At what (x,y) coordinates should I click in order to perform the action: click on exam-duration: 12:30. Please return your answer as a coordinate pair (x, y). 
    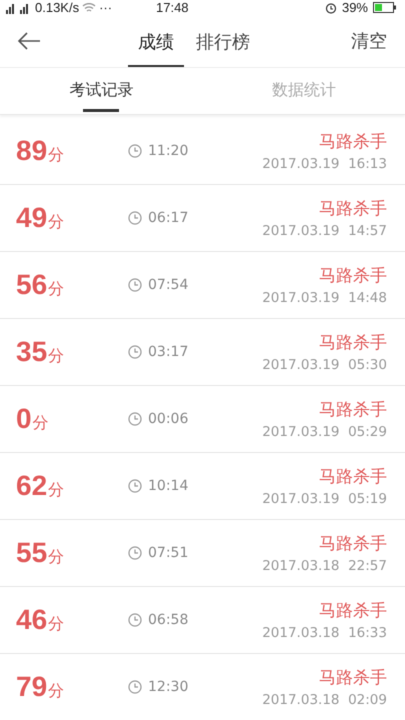
    Looking at the image, I should click on (168, 687).